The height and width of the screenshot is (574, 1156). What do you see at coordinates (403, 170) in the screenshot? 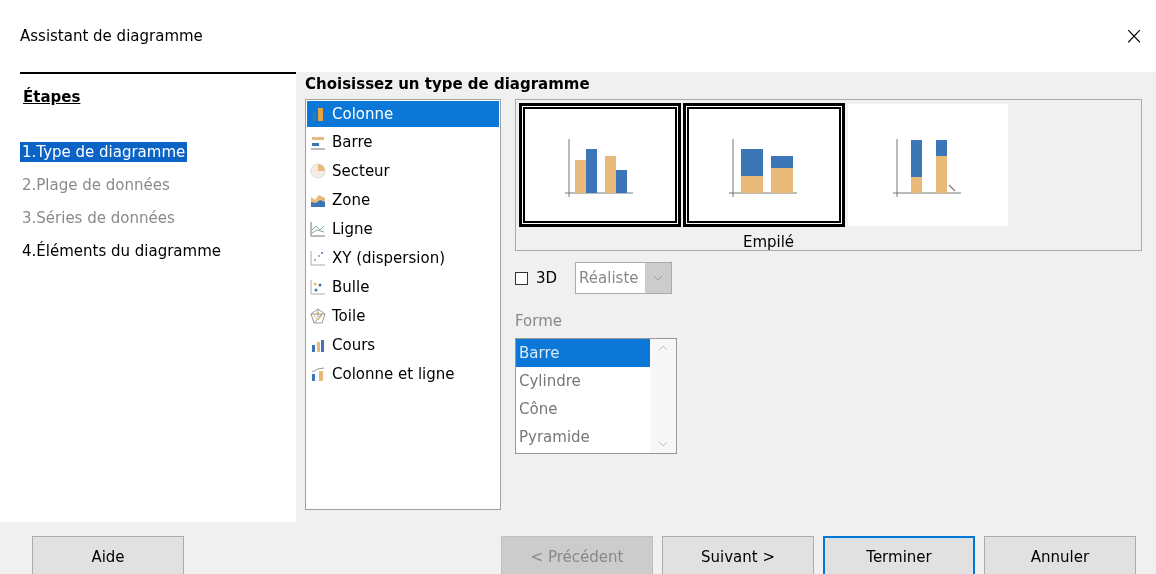
I see `chart-type-item: Secteur` at bounding box center [403, 170].